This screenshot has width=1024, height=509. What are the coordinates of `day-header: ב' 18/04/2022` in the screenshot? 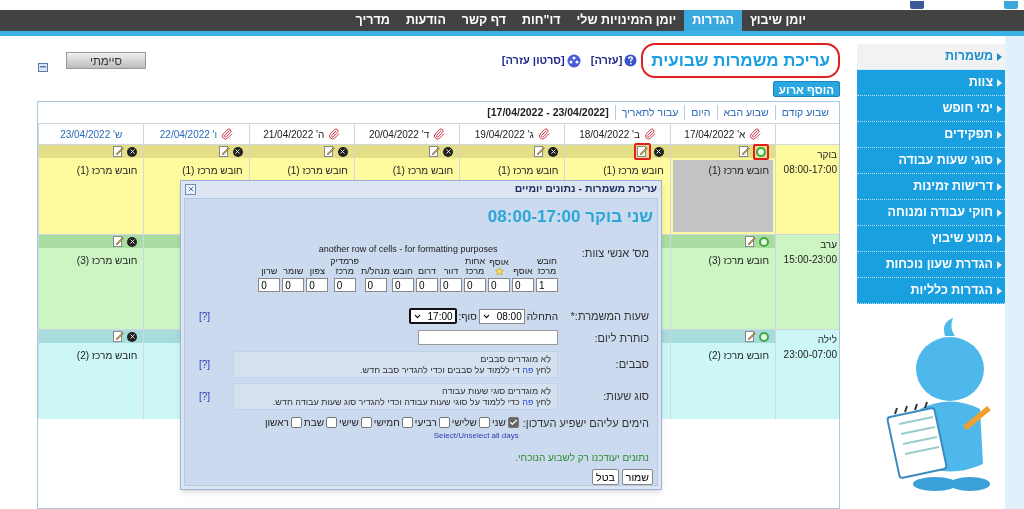 It's located at (609, 134).